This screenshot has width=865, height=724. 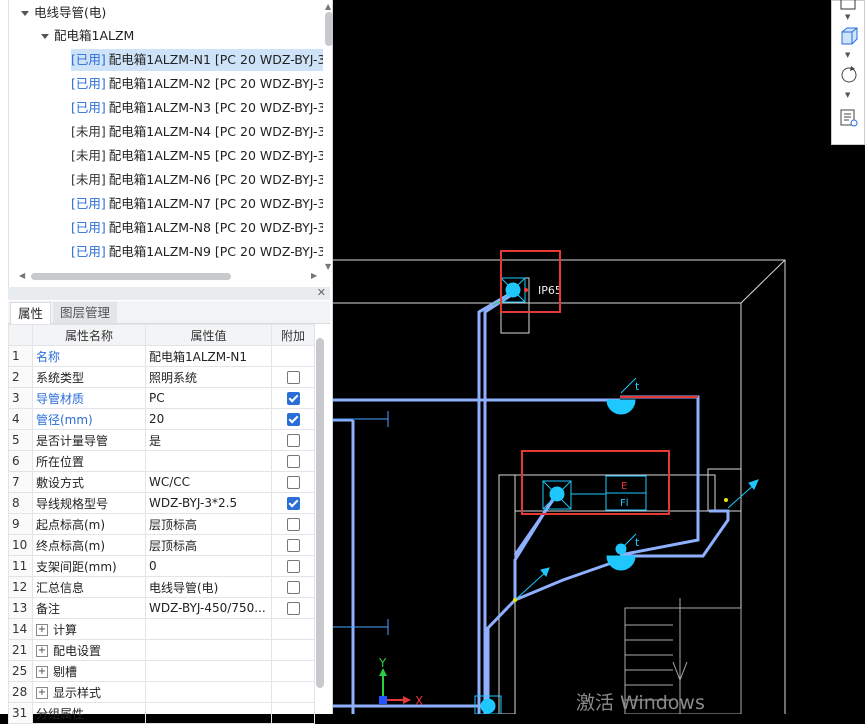 What do you see at coordinates (849, 118) in the screenshot?
I see `layer-list-icon` at bounding box center [849, 118].